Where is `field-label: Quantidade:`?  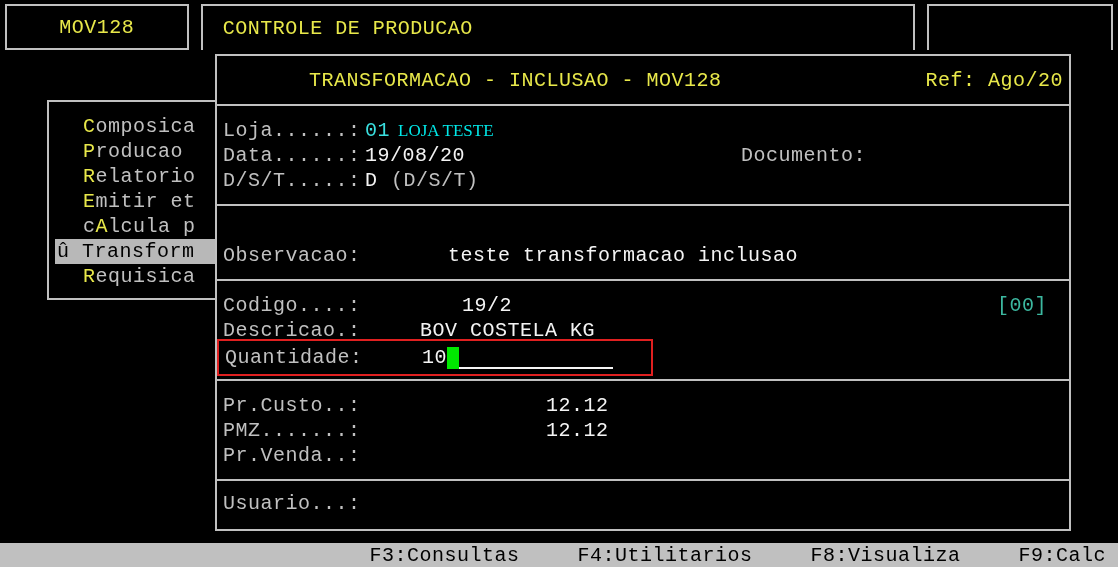 field-label: Quantidade: is located at coordinates (294, 357).